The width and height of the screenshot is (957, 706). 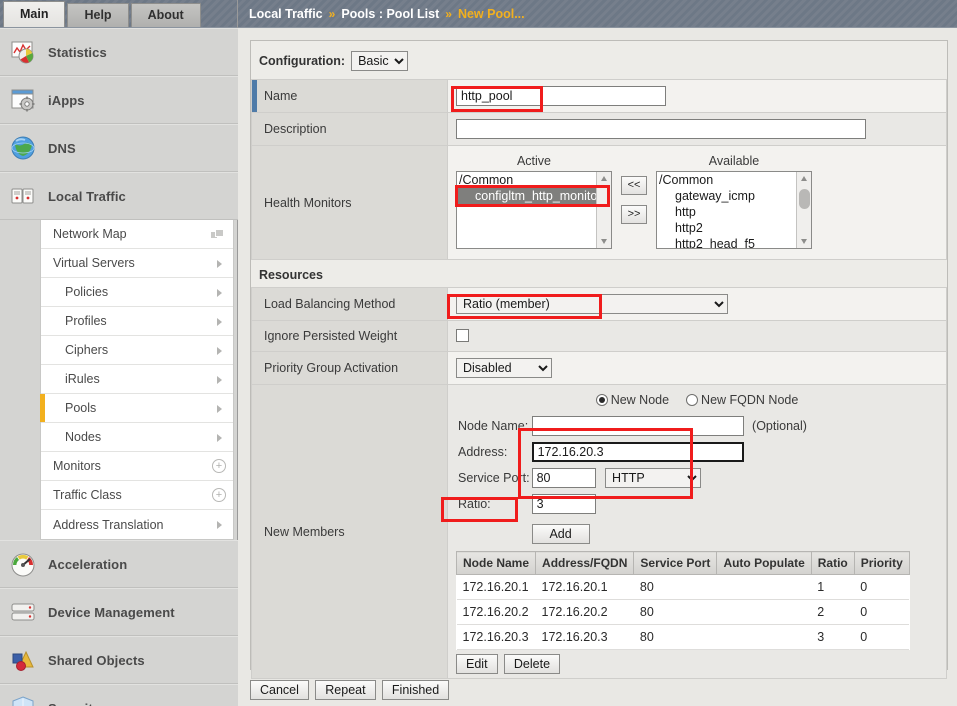 I want to click on sidebar-item-pools: Pools, so click(x=136, y=408).